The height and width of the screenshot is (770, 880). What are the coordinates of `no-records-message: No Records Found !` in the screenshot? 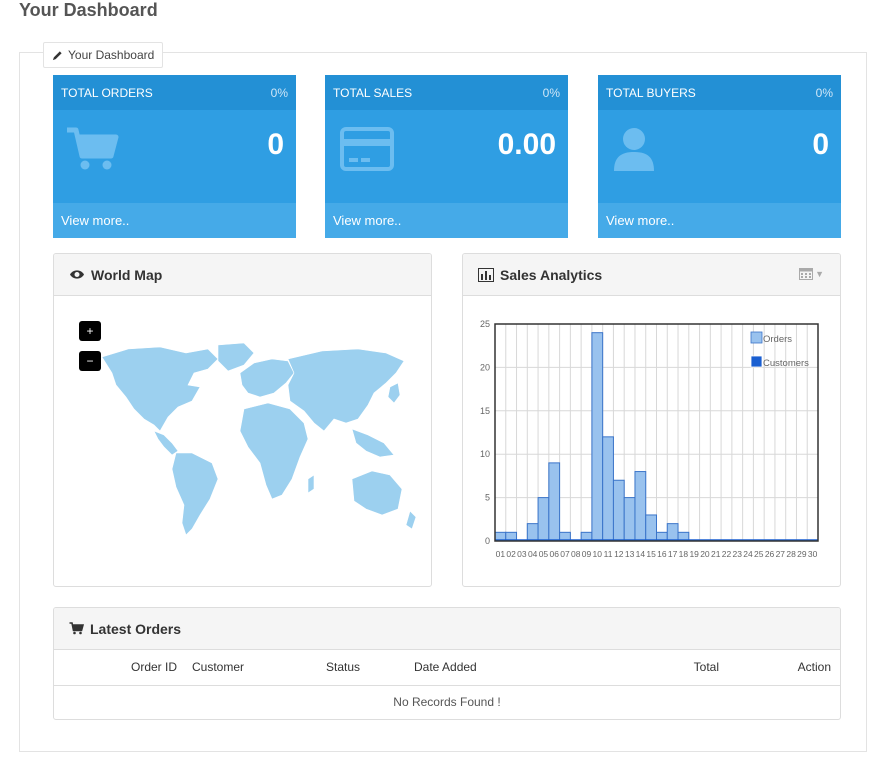 It's located at (447, 701).